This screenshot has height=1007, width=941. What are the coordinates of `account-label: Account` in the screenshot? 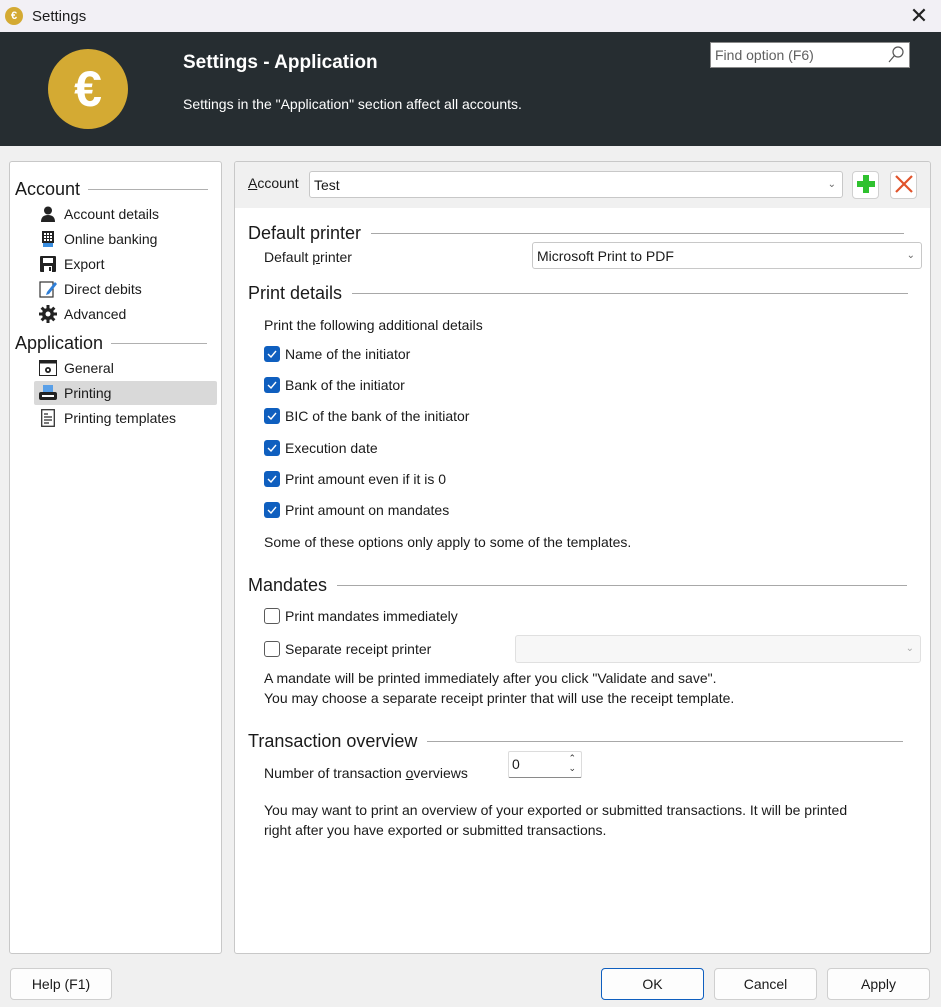 It's located at (273, 183).